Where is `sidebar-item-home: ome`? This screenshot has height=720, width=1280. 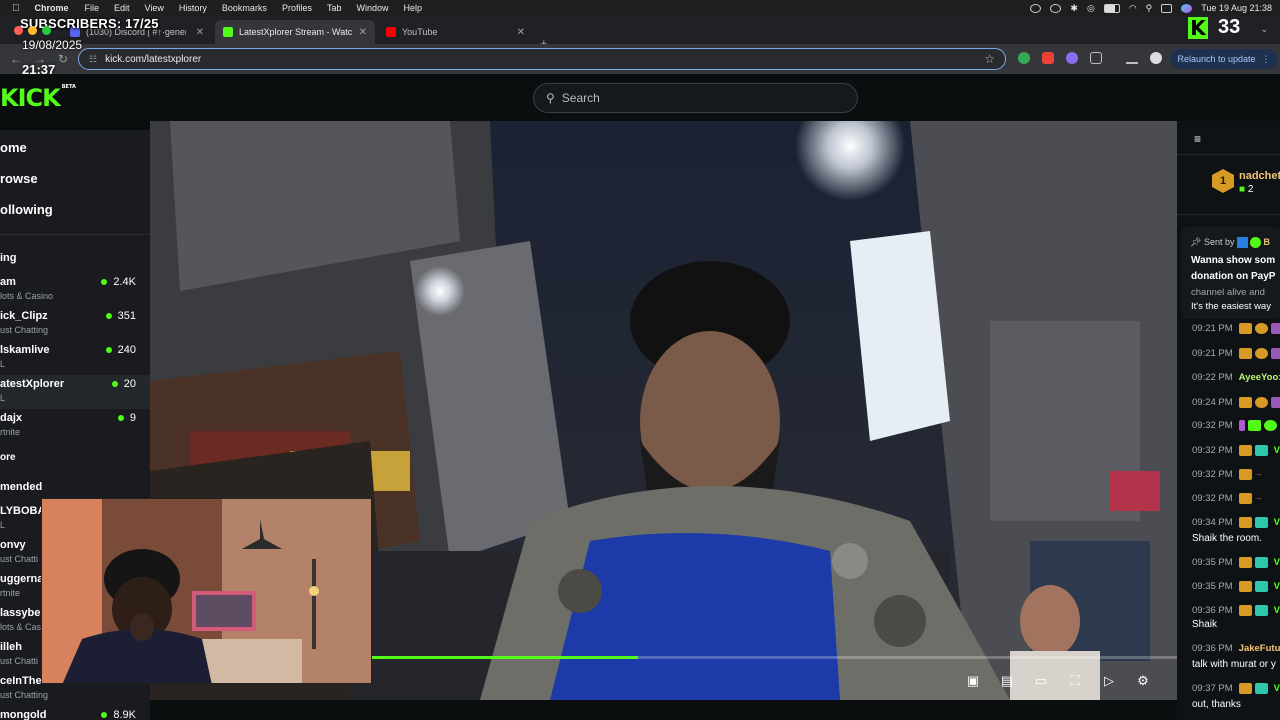 sidebar-item-home: ome is located at coordinates (13, 147).